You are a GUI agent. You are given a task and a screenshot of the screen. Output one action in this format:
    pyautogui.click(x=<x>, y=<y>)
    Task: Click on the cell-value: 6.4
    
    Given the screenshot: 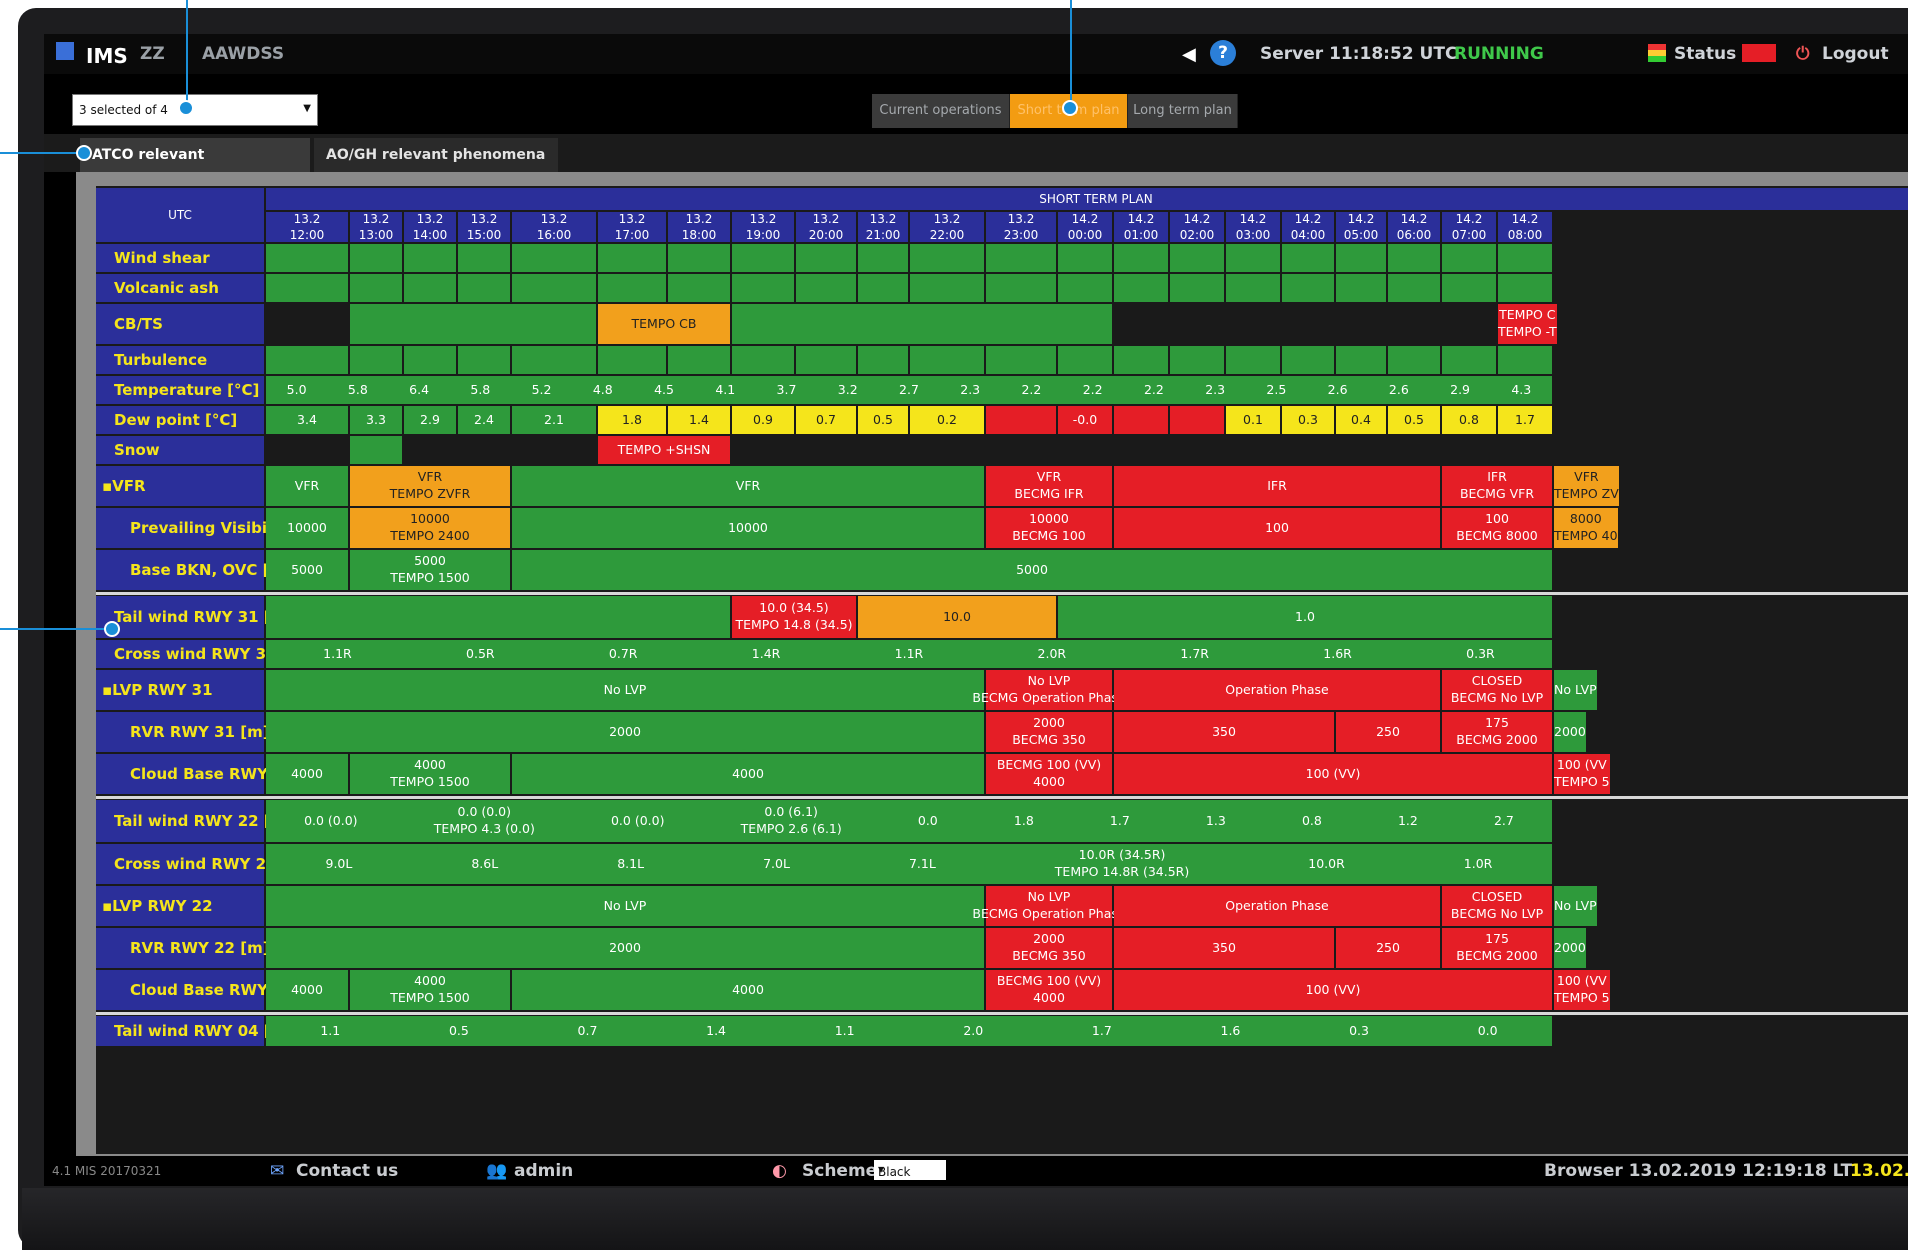 What is the action you would take?
    pyautogui.click(x=419, y=389)
    